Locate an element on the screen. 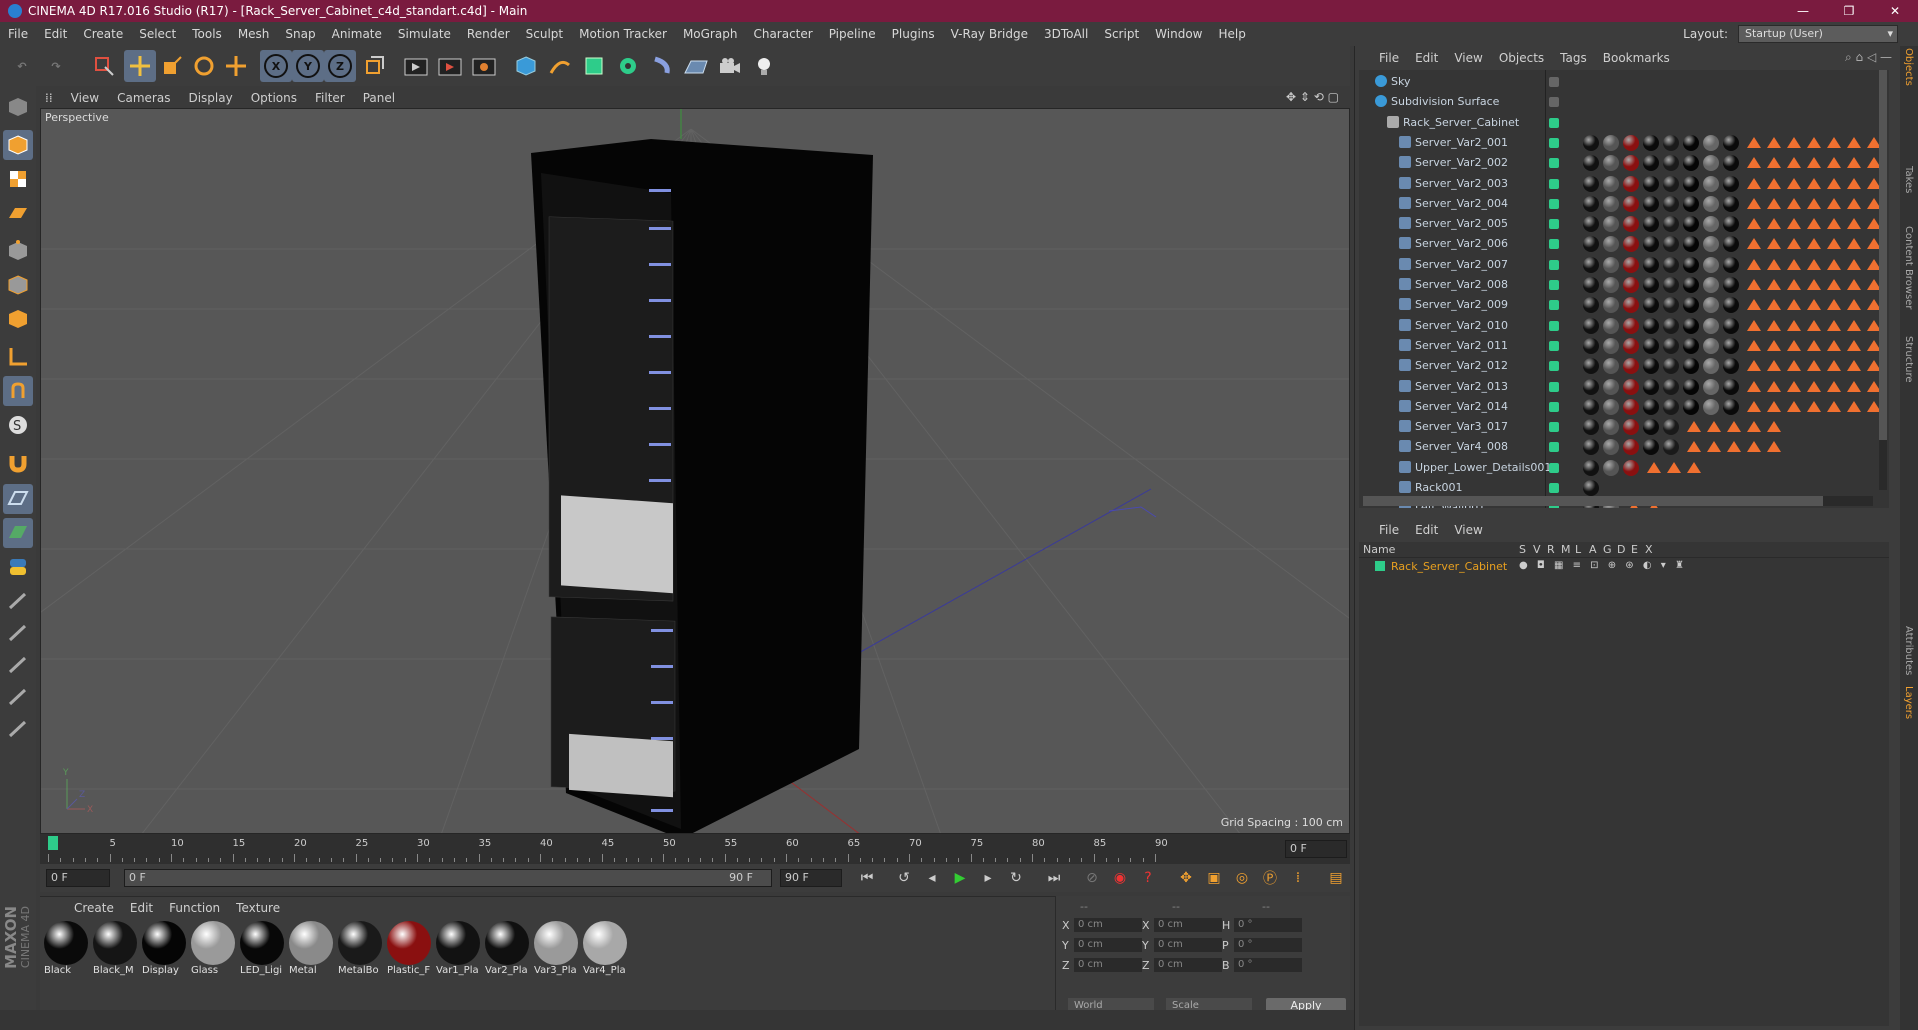 The height and width of the screenshot is (1030, 1918). side-tab-attributes: Attributes is located at coordinates (1908, 650).